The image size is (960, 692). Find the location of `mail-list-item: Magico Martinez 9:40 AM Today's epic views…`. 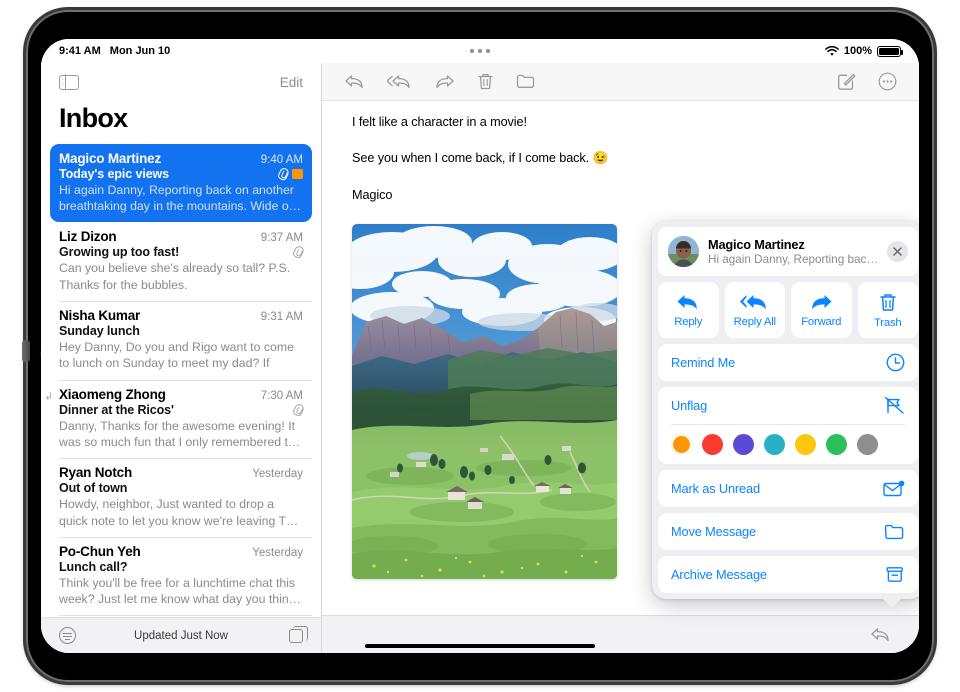

mail-list-item: Magico Martinez 9:40 AM Today's epic views… is located at coordinates (181, 183).